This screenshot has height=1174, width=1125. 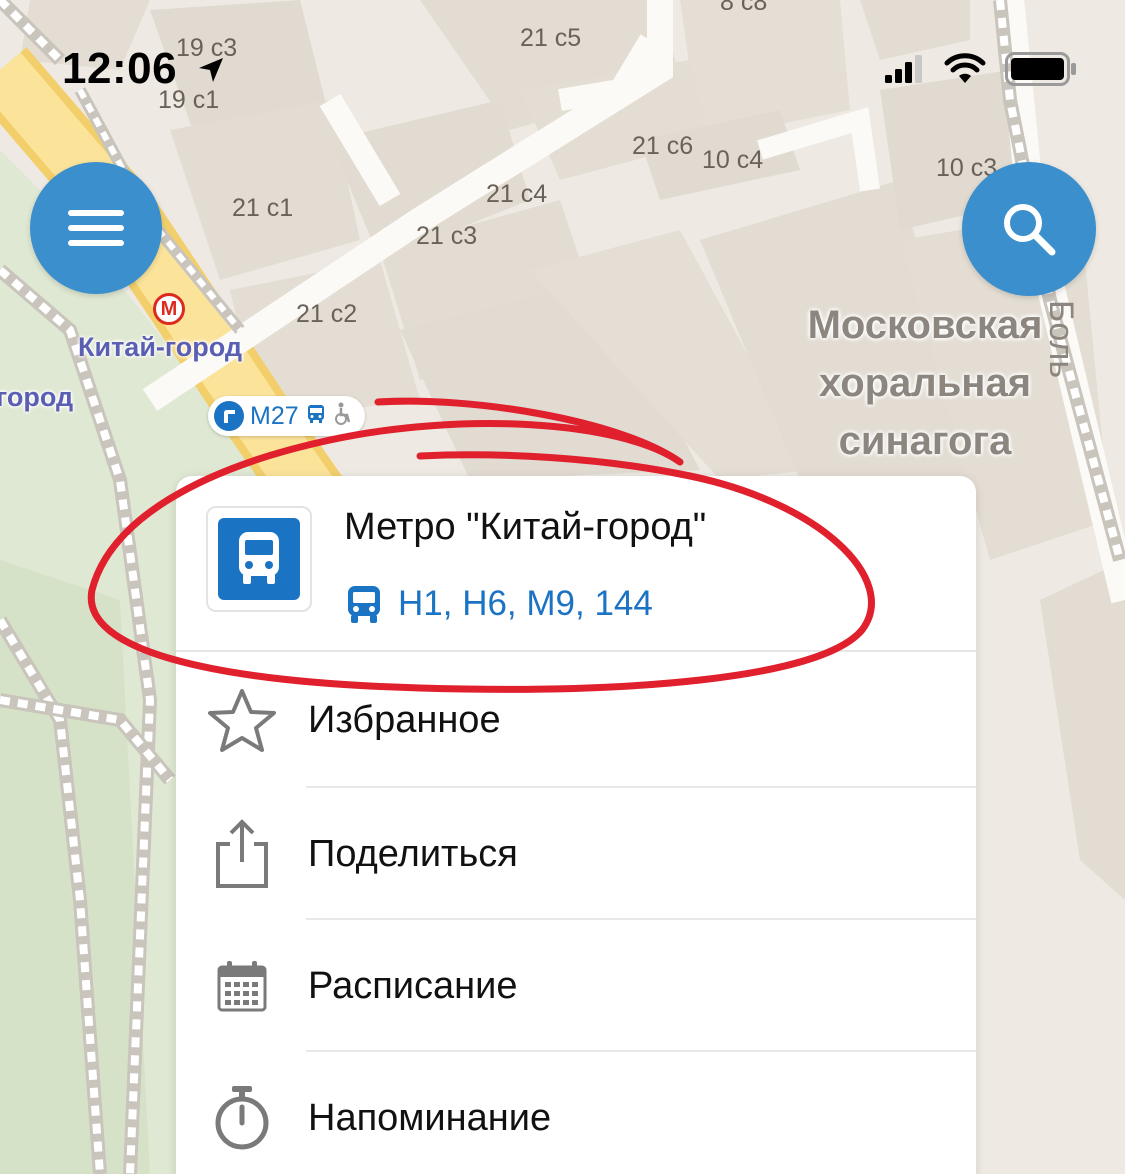 What do you see at coordinates (903, 69) in the screenshot?
I see `cellular-signal-icon` at bounding box center [903, 69].